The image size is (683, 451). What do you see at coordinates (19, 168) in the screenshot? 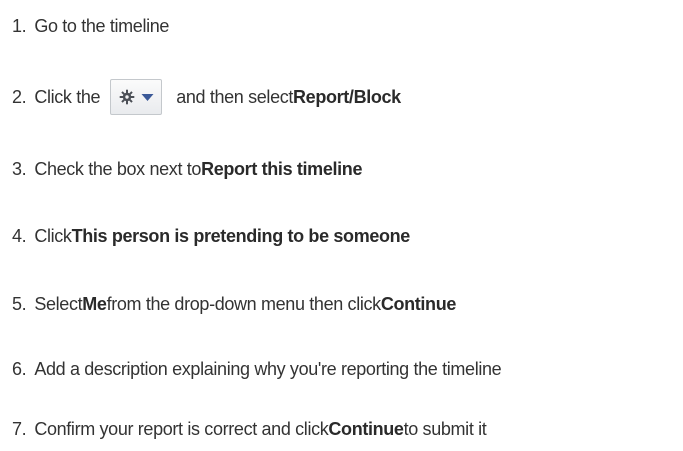
I see `step-number: 3.` at bounding box center [19, 168].